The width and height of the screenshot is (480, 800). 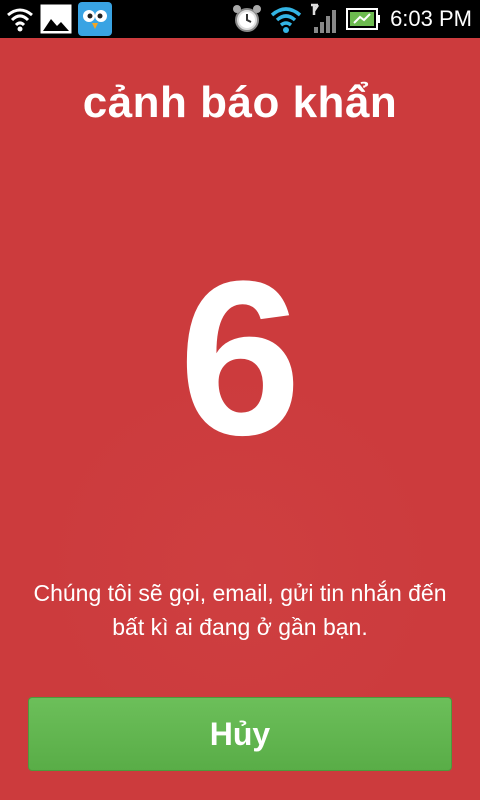 I want to click on status-bar-notifications, so click(x=59, y=19).